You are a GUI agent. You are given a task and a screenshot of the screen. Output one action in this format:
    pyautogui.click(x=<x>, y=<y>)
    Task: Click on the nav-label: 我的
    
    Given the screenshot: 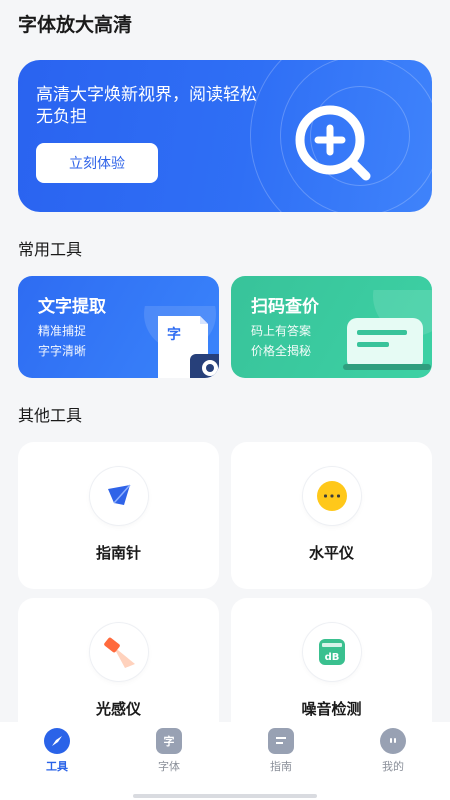 What is the action you would take?
    pyautogui.click(x=393, y=766)
    